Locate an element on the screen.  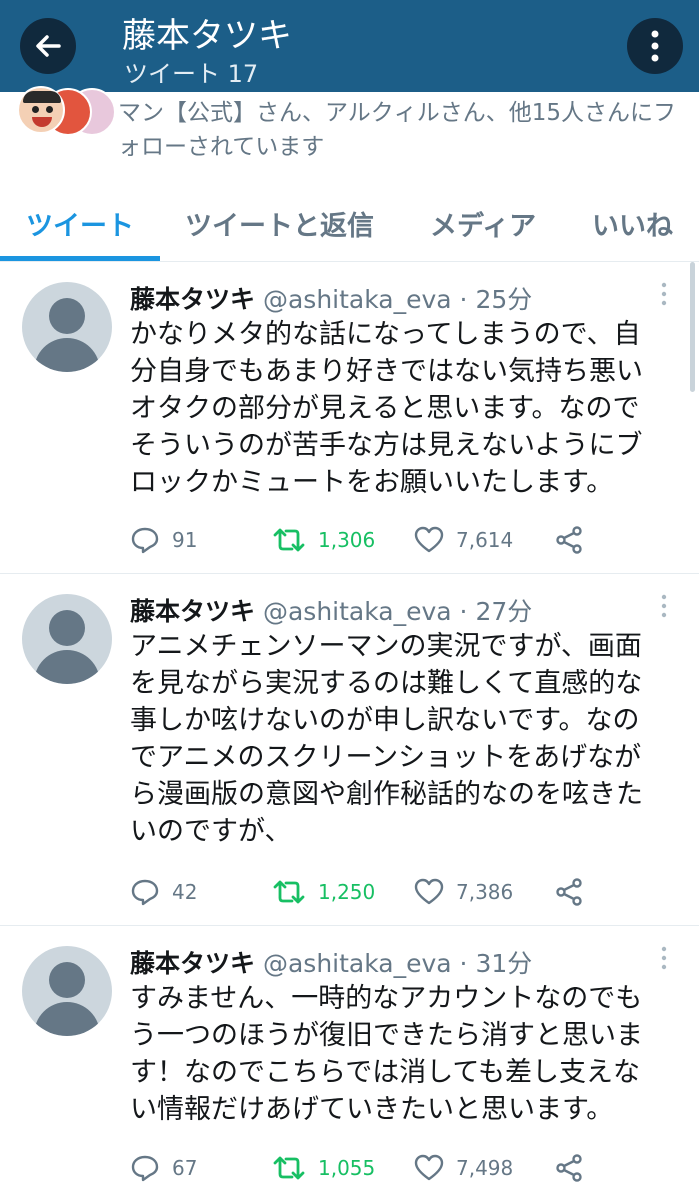
follower-avatar is located at coordinates (41, 110).